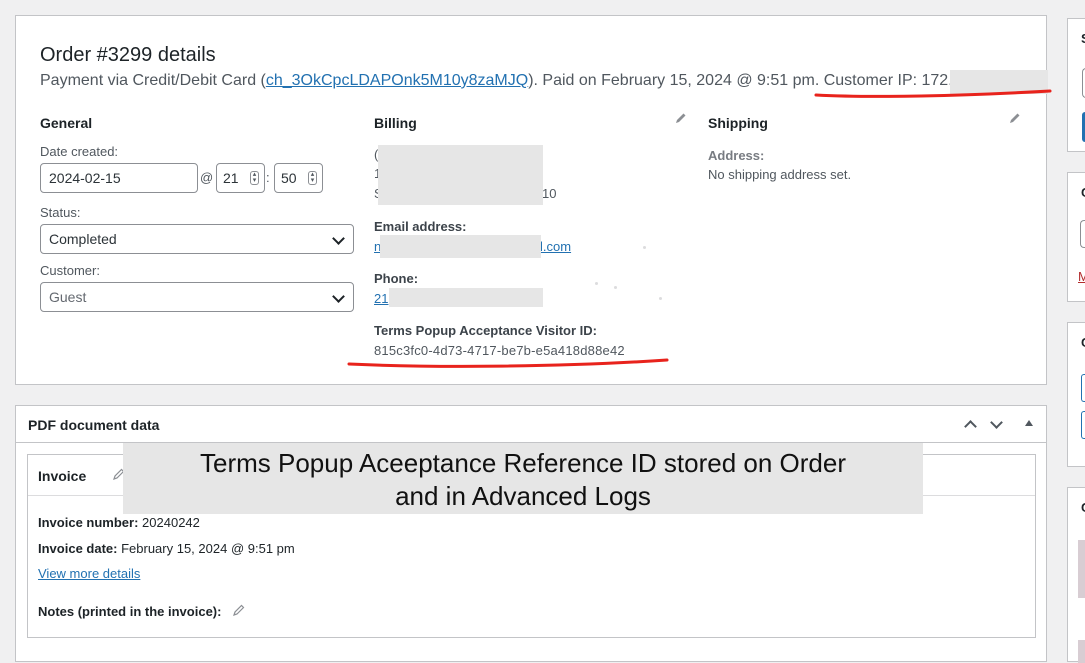  Describe the element at coordinates (420, 226) in the screenshot. I see `email-label: Email address:` at that location.